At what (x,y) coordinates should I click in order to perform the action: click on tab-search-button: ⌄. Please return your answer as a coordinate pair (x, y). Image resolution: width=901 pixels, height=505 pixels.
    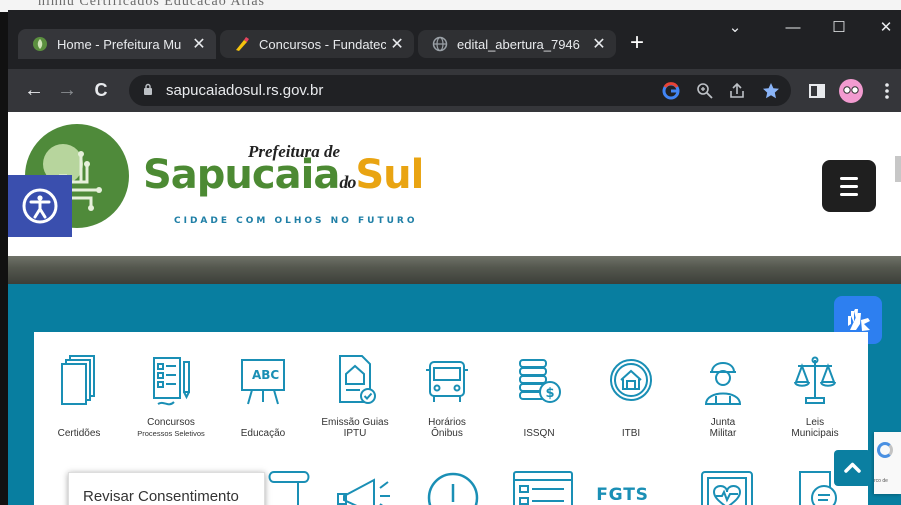
    Looking at the image, I should click on (735, 28).